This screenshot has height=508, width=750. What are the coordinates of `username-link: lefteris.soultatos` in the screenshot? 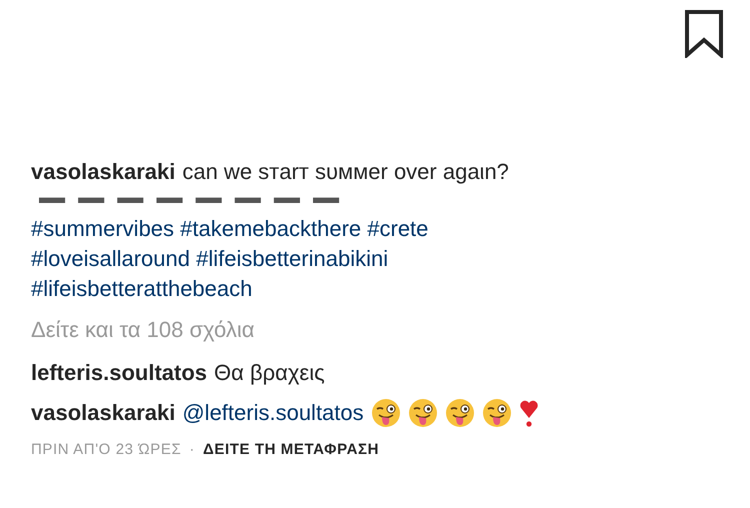 It's located at (119, 373).